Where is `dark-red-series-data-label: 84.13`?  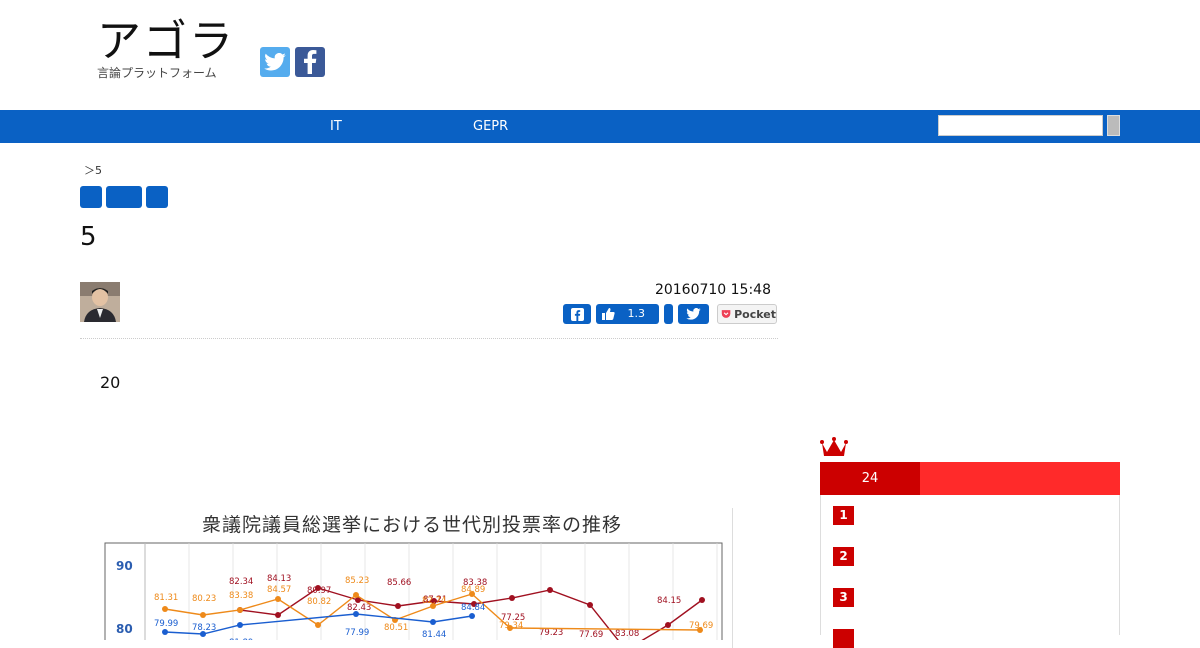 dark-red-series-data-label: 84.13 is located at coordinates (279, 579).